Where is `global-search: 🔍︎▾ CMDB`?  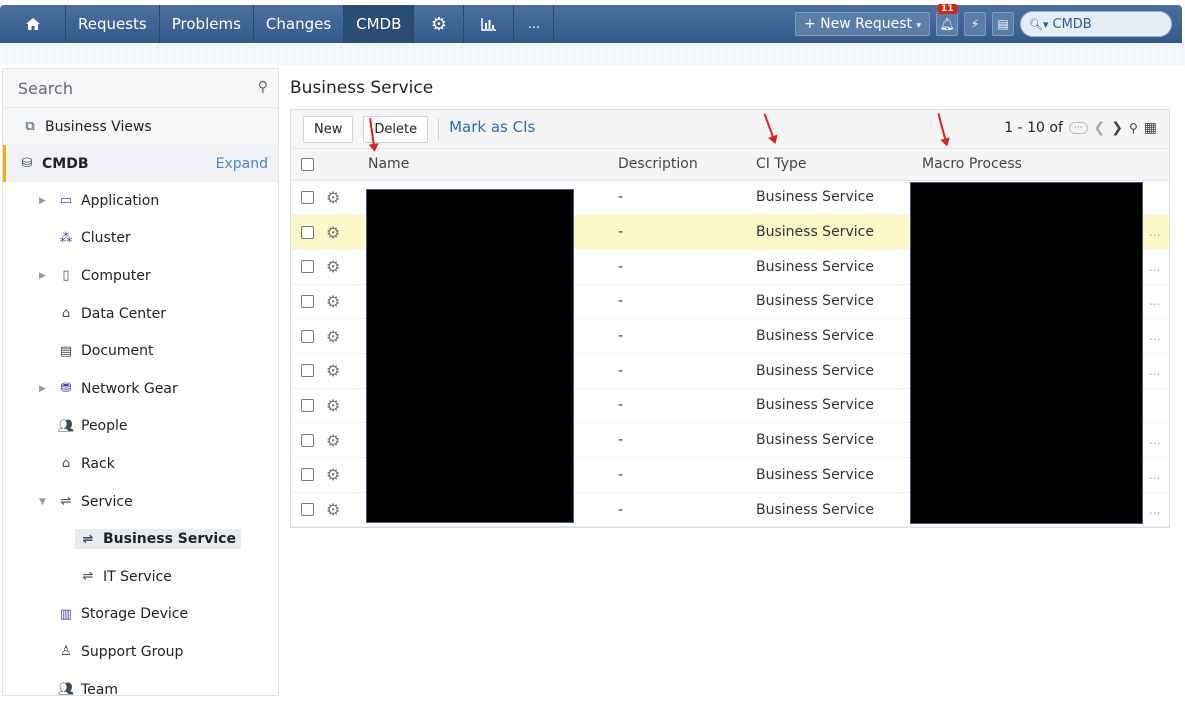 global-search: 🔍︎▾ CMDB is located at coordinates (1096, 24).